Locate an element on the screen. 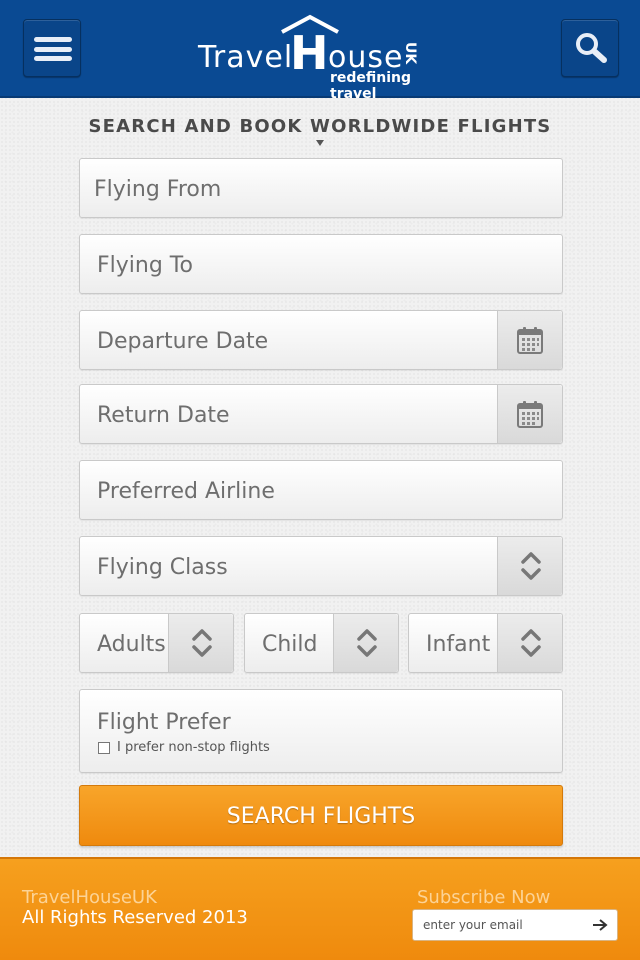 The image size is (640, 960). menu-button is located at coordinates (52, 48).